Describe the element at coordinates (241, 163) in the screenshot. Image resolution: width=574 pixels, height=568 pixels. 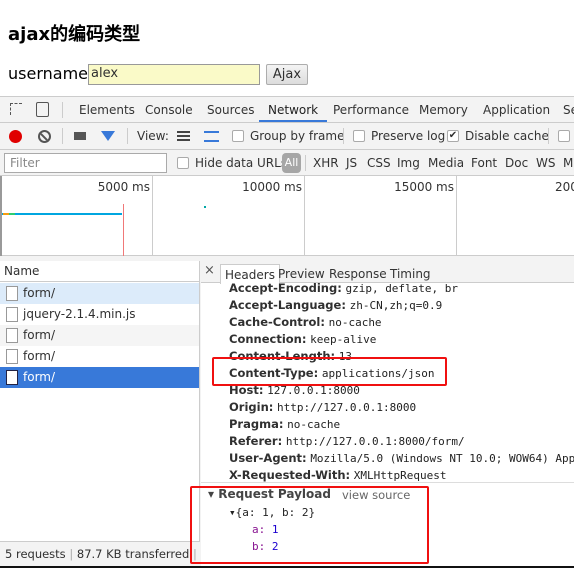
I see `hide-data-urls-label: Hide data URLs` at that location.